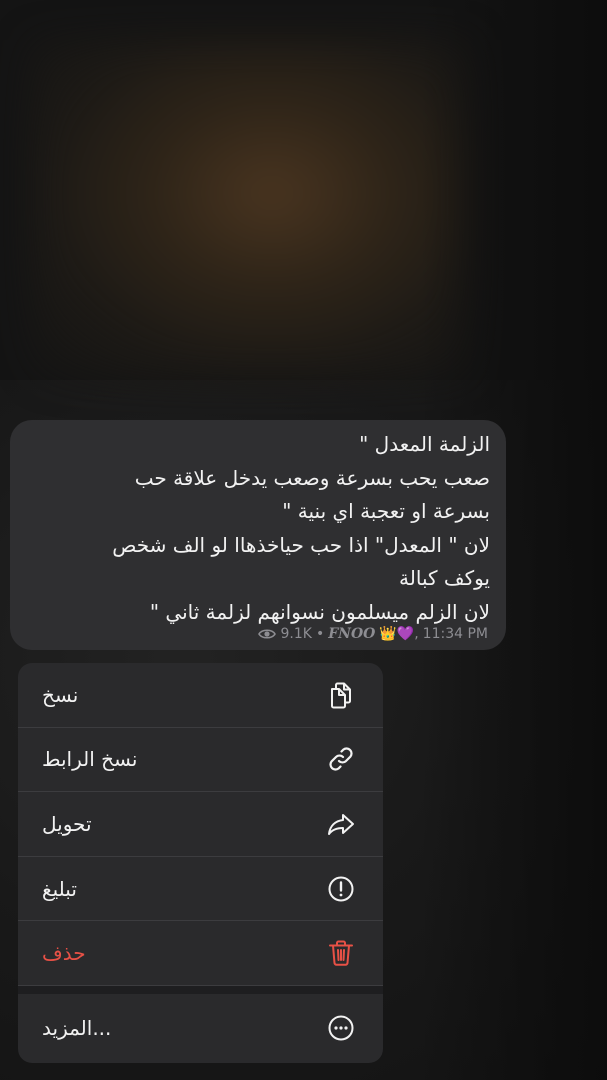  I want to click on menu-item-report: تبليغ, so click(200, 889).